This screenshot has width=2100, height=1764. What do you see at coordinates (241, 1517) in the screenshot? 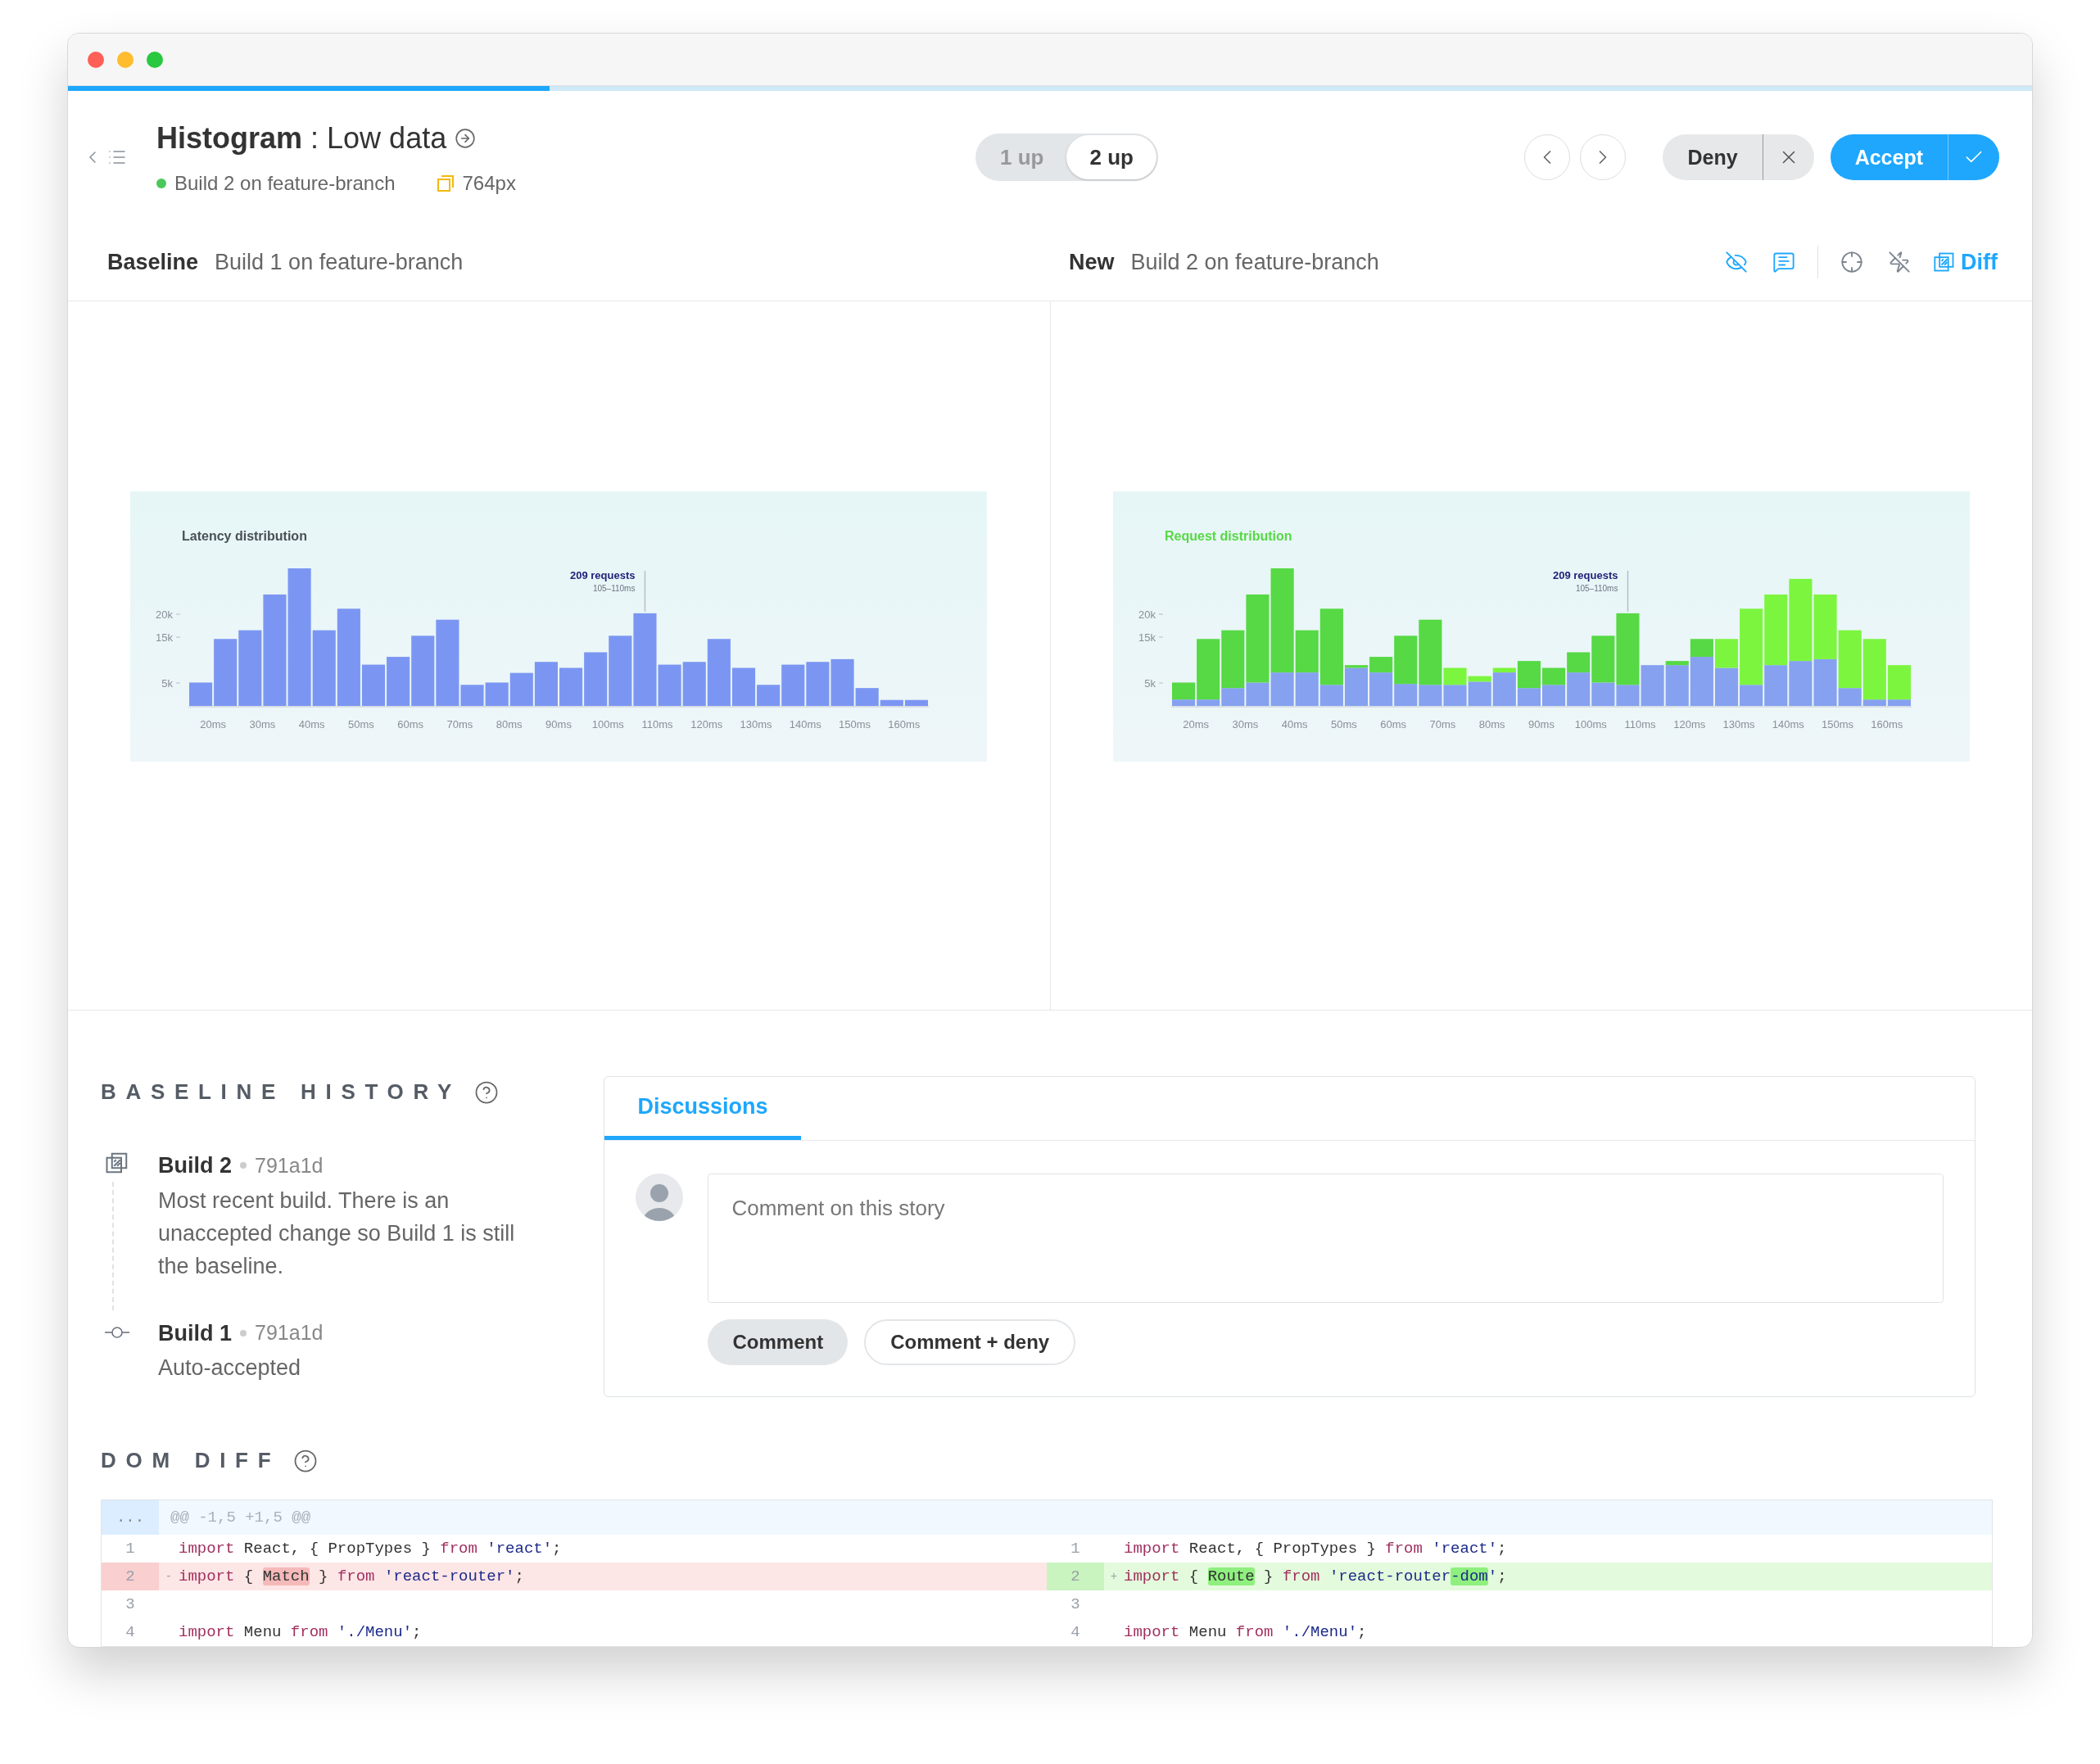
I see `hunk-header: @@ -1,5 +1,5 @@` at bounding box center [241, 1517].